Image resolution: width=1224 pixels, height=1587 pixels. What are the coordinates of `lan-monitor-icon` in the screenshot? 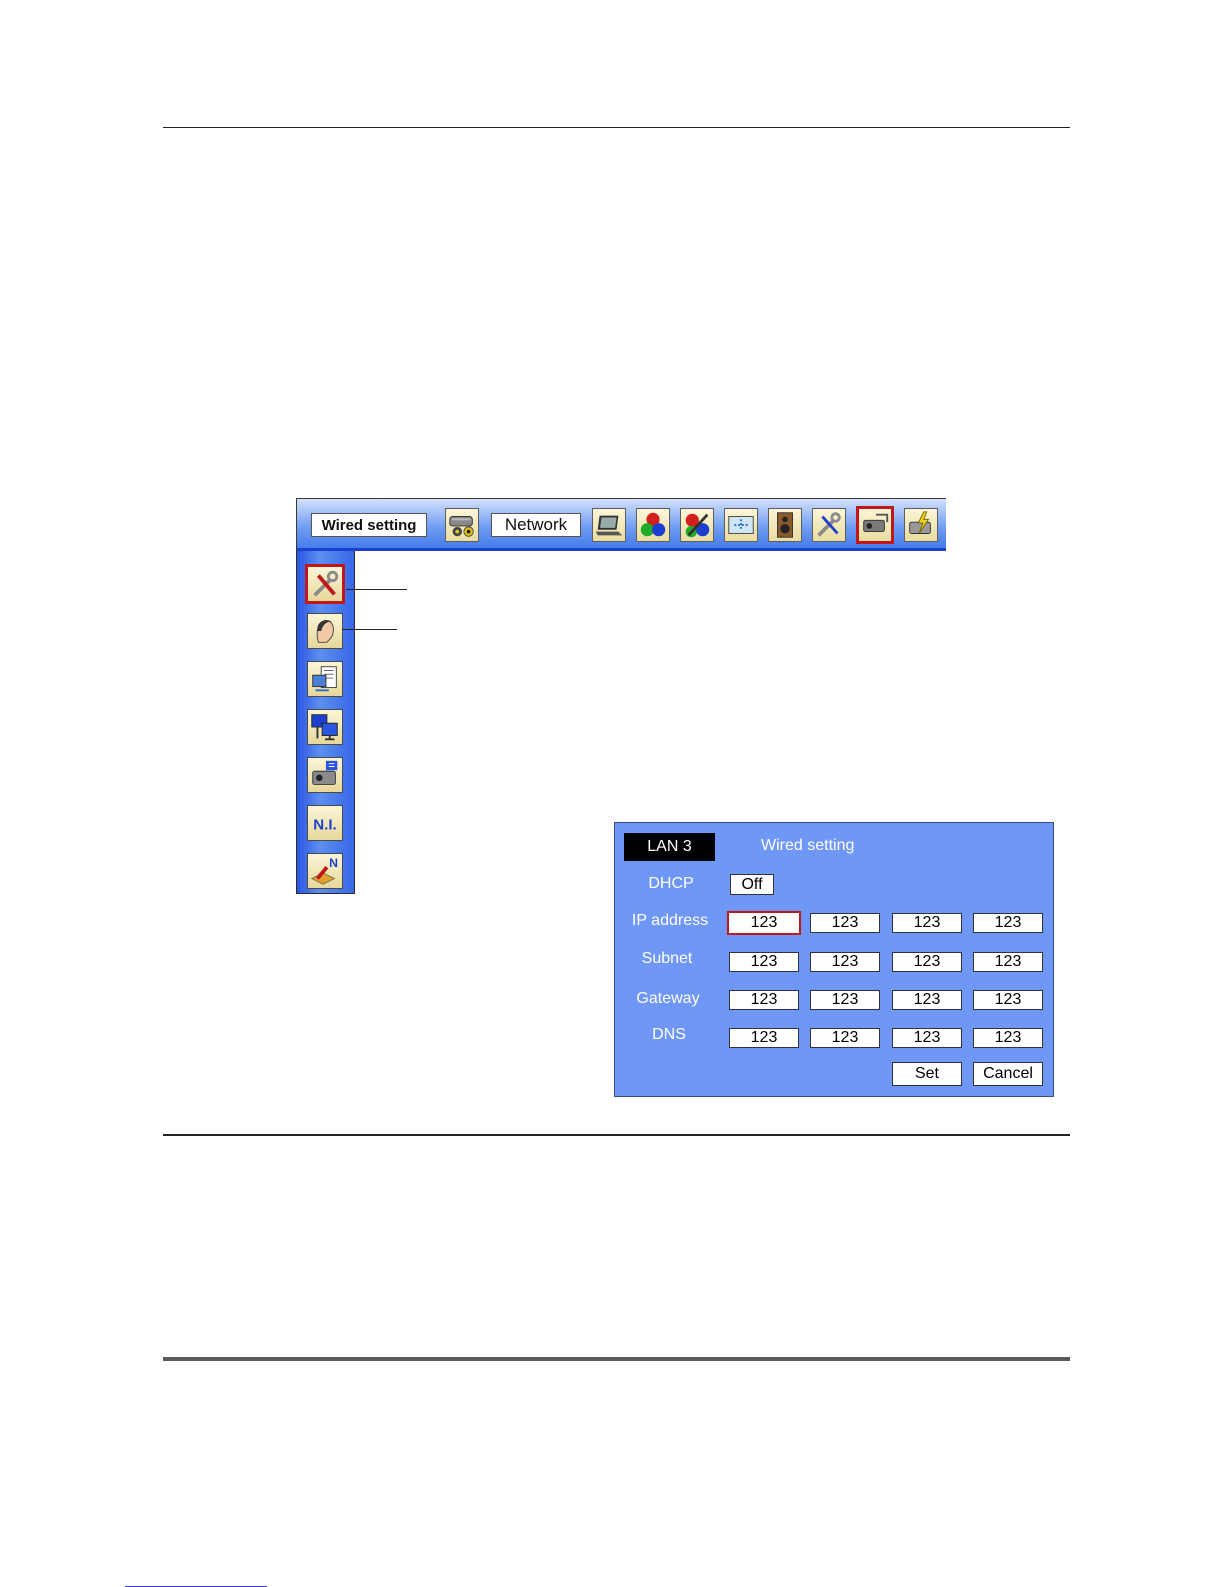 It's located at (325, 727).